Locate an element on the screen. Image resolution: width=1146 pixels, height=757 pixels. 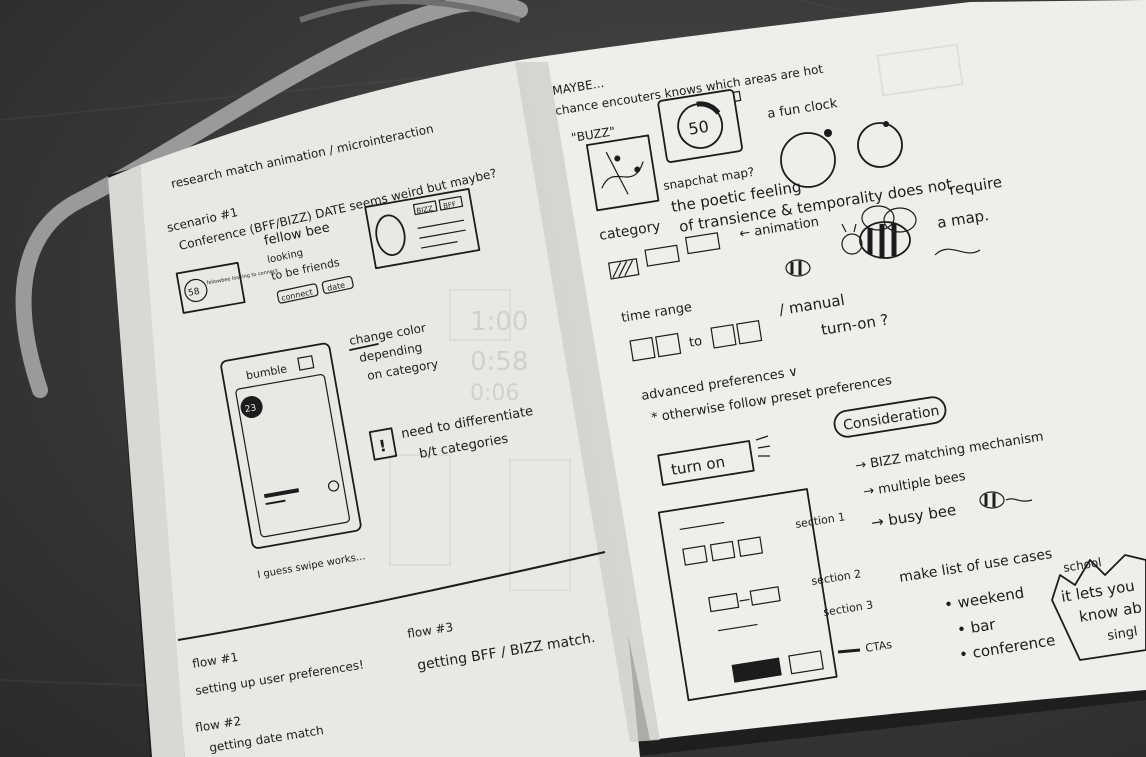
svg-text: 1:00 is located at coordinates (499, 322).